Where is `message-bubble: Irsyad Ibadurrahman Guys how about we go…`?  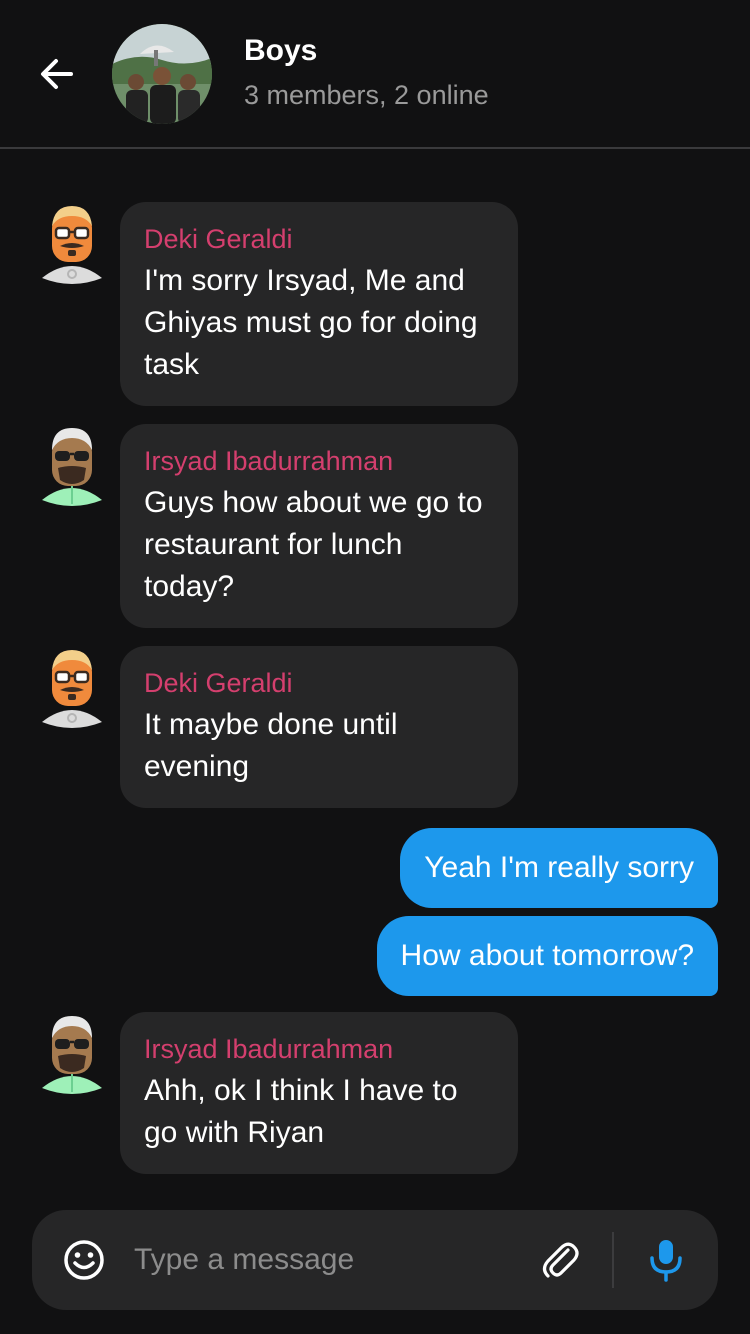 message-bubble: Irsyad Ibadurrahman Guys how about we go… is located at coordinates (319, 526).